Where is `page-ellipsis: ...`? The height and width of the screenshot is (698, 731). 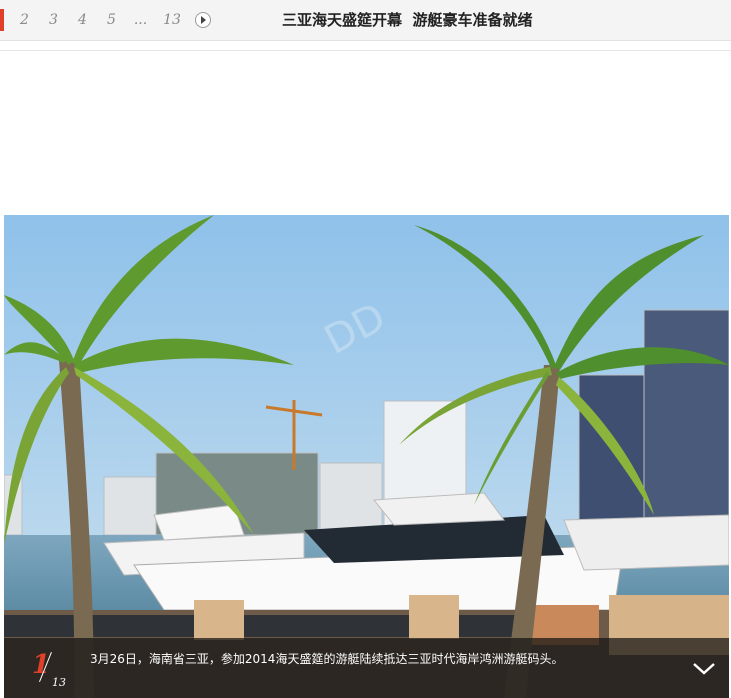
page-ellipsis: ... is located at coordinates (140, 20).